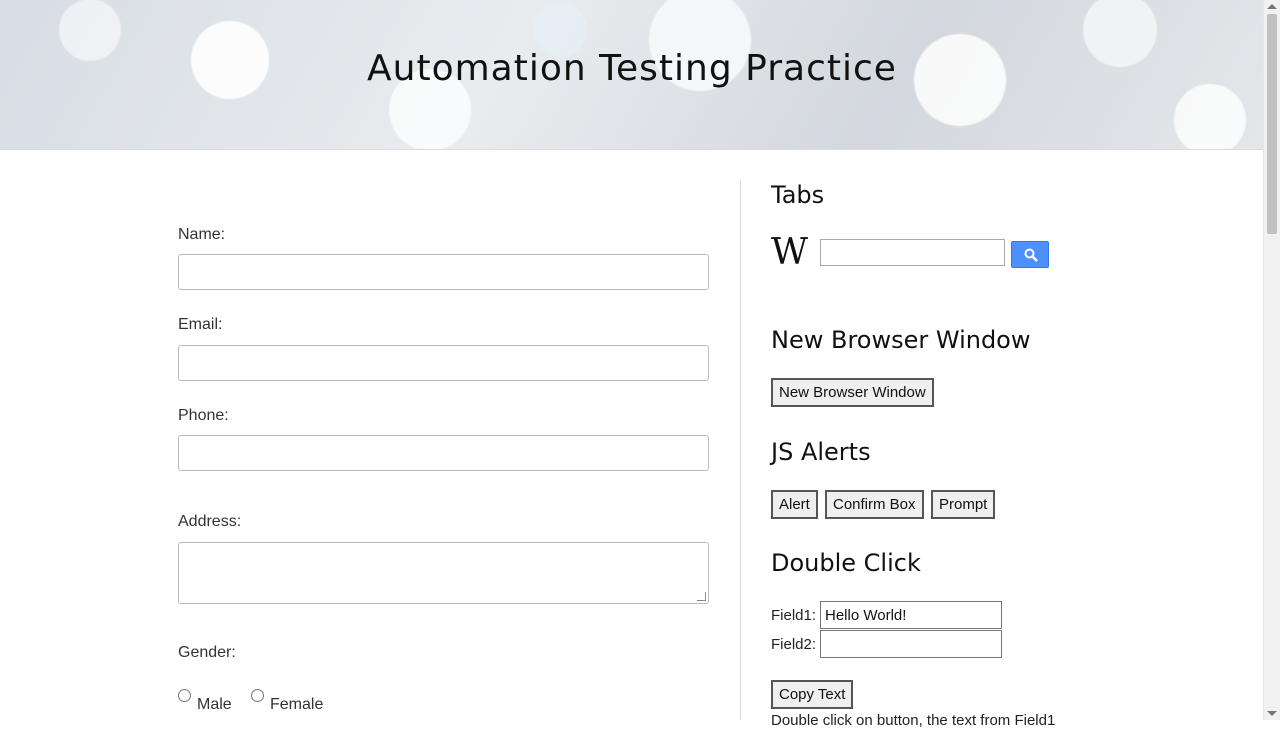 This screenshot has width=1280, height=729. What do you see at coordinates (911, 615) in the screenshot?
I see `field1-input` at bounding box center [911, 615].